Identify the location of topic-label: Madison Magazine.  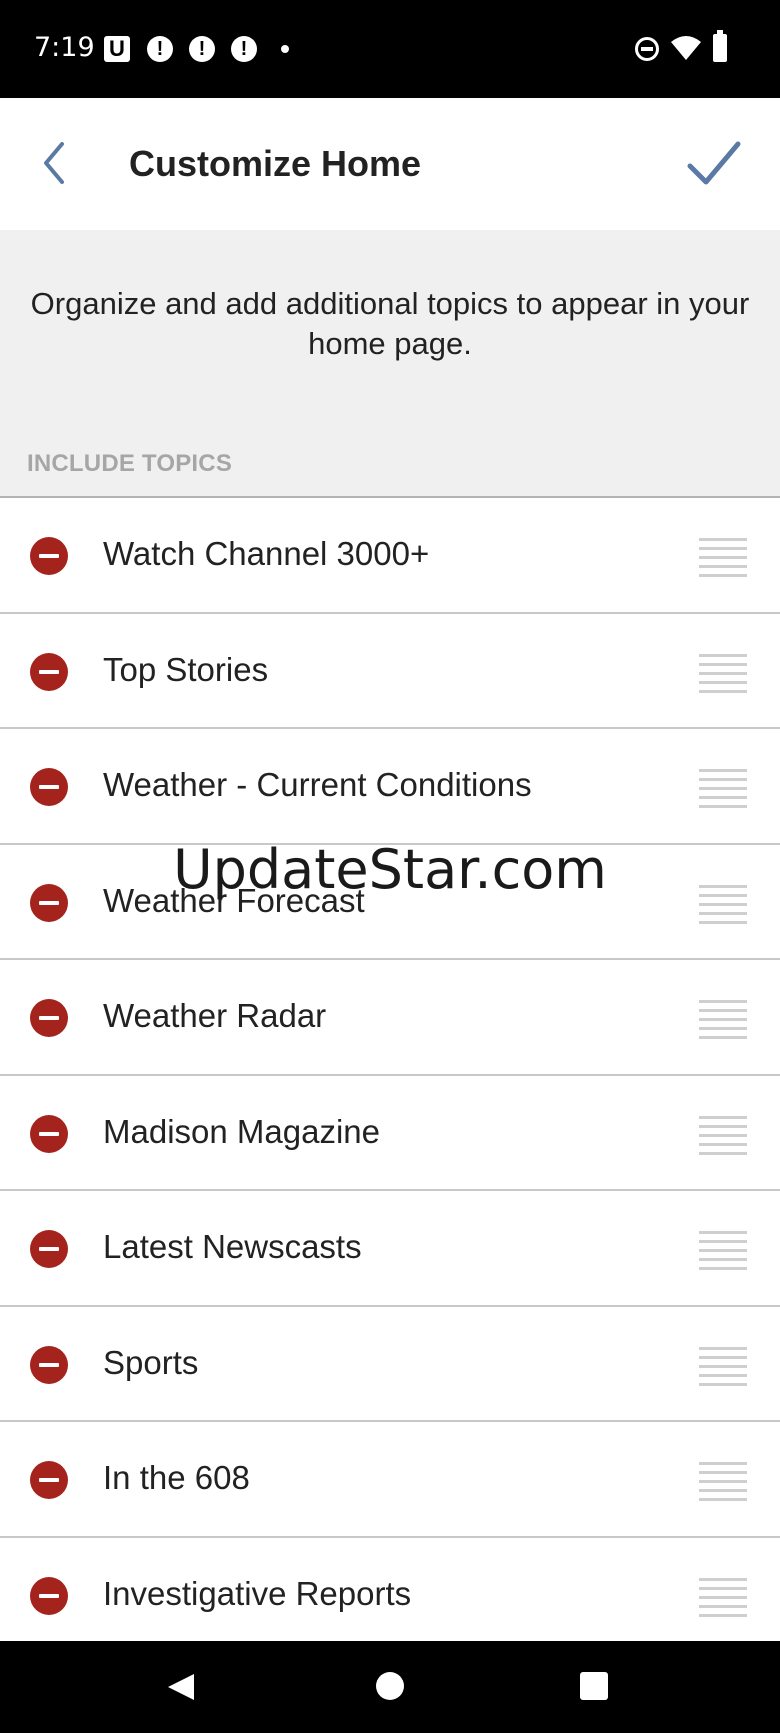
(241, 1131).